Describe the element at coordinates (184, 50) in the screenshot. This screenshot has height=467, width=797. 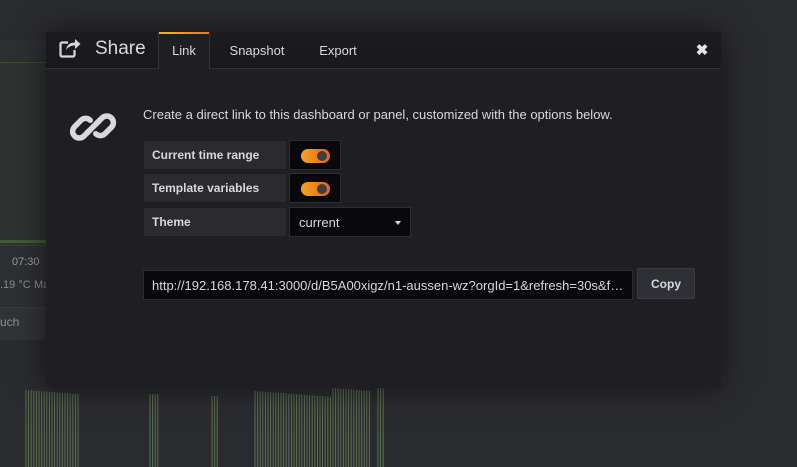
I see `tab-link: Link` at that location.